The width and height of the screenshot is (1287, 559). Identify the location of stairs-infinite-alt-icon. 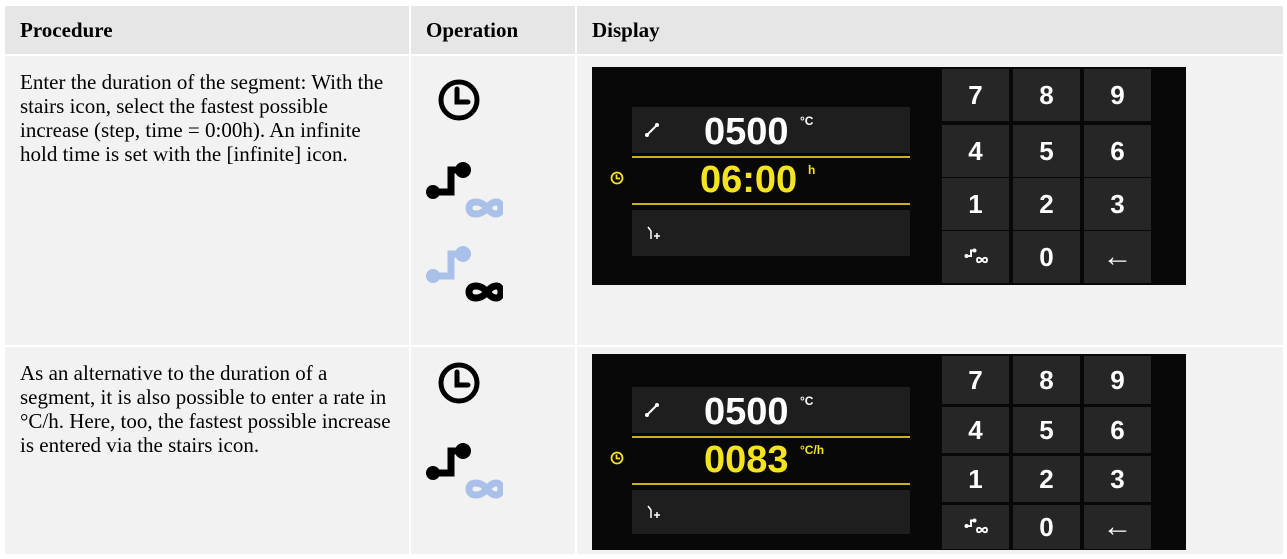
(464, 277).